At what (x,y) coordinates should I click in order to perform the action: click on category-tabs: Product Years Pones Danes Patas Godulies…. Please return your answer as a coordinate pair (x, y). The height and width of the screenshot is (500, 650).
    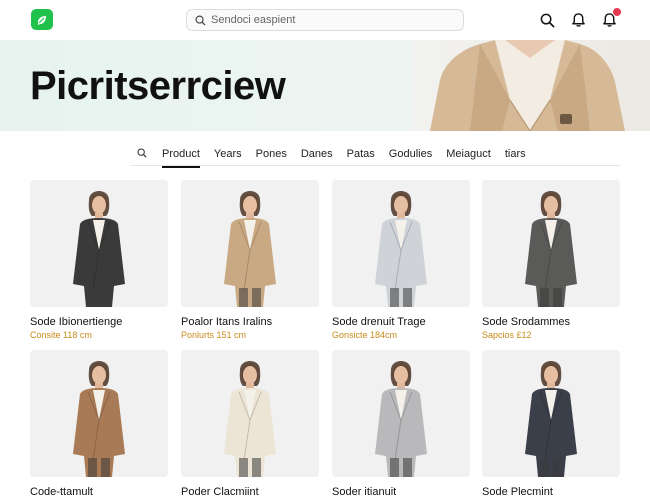
    Looking at the image, I should click on (375, 154).